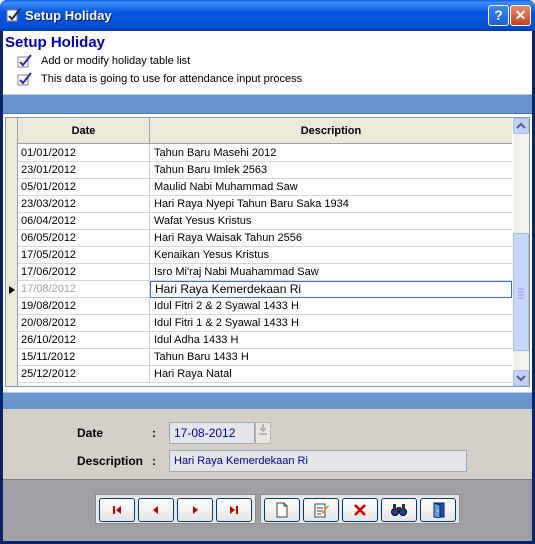 Image resolution: width=535 pixels, height=544 pixels. Describe the element at coordinates (331, 221) in the screenshot. I see `description-cell: Wafat Yesus Kristus` at that location.